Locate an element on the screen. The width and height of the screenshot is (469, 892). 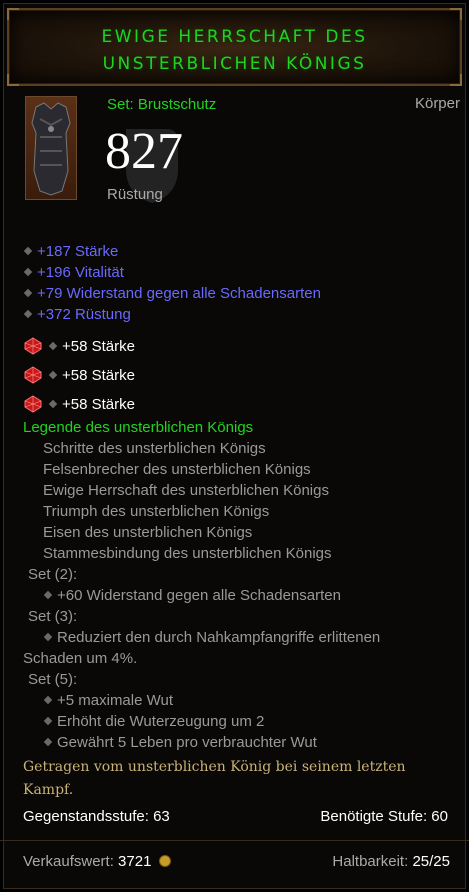
set-piece: Felsenbrecher des unsterblichen Königs is located at coordinates (177, 469).